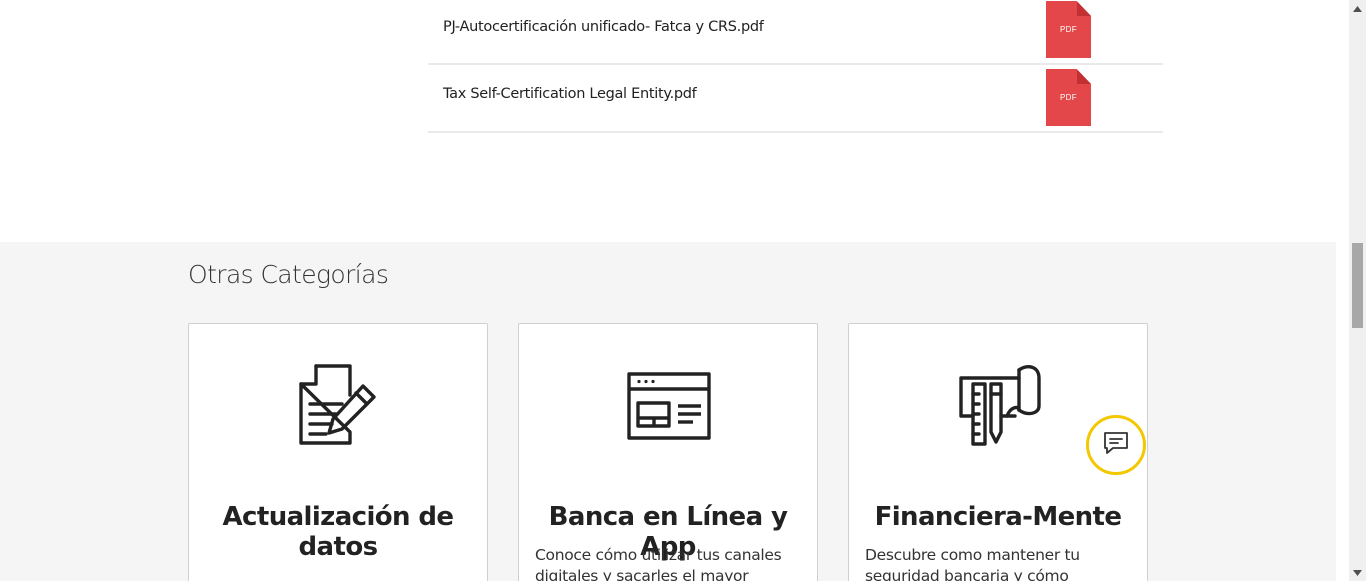 The height and width of the screenshot is (581, 1366). What do you see at coordinates (1357, 8) in the screenshot?
I see `scroll-up-arrow-icon` at bounding box center [1357, 8].